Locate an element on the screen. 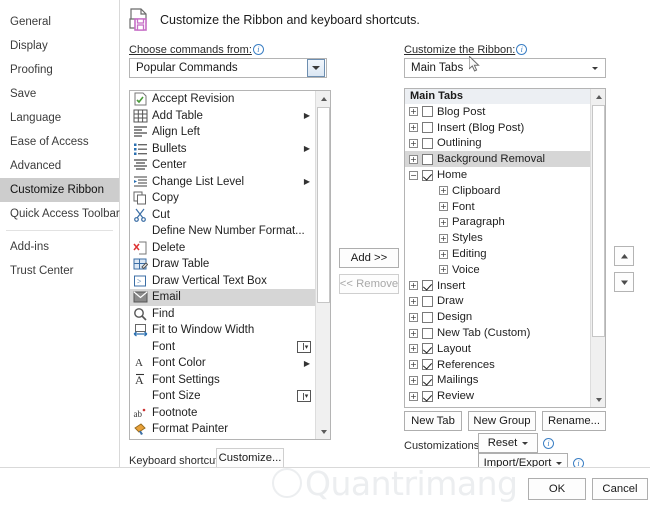 This screenshot has height=509, width=650. move-up-button is located at coordinates (624, 256).